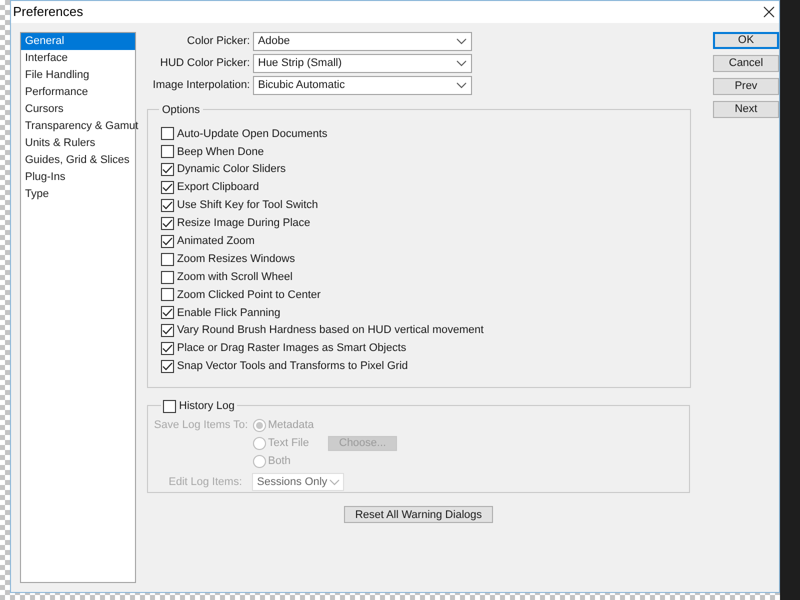  I want to click on radio-label: Both, so click(280, 461).